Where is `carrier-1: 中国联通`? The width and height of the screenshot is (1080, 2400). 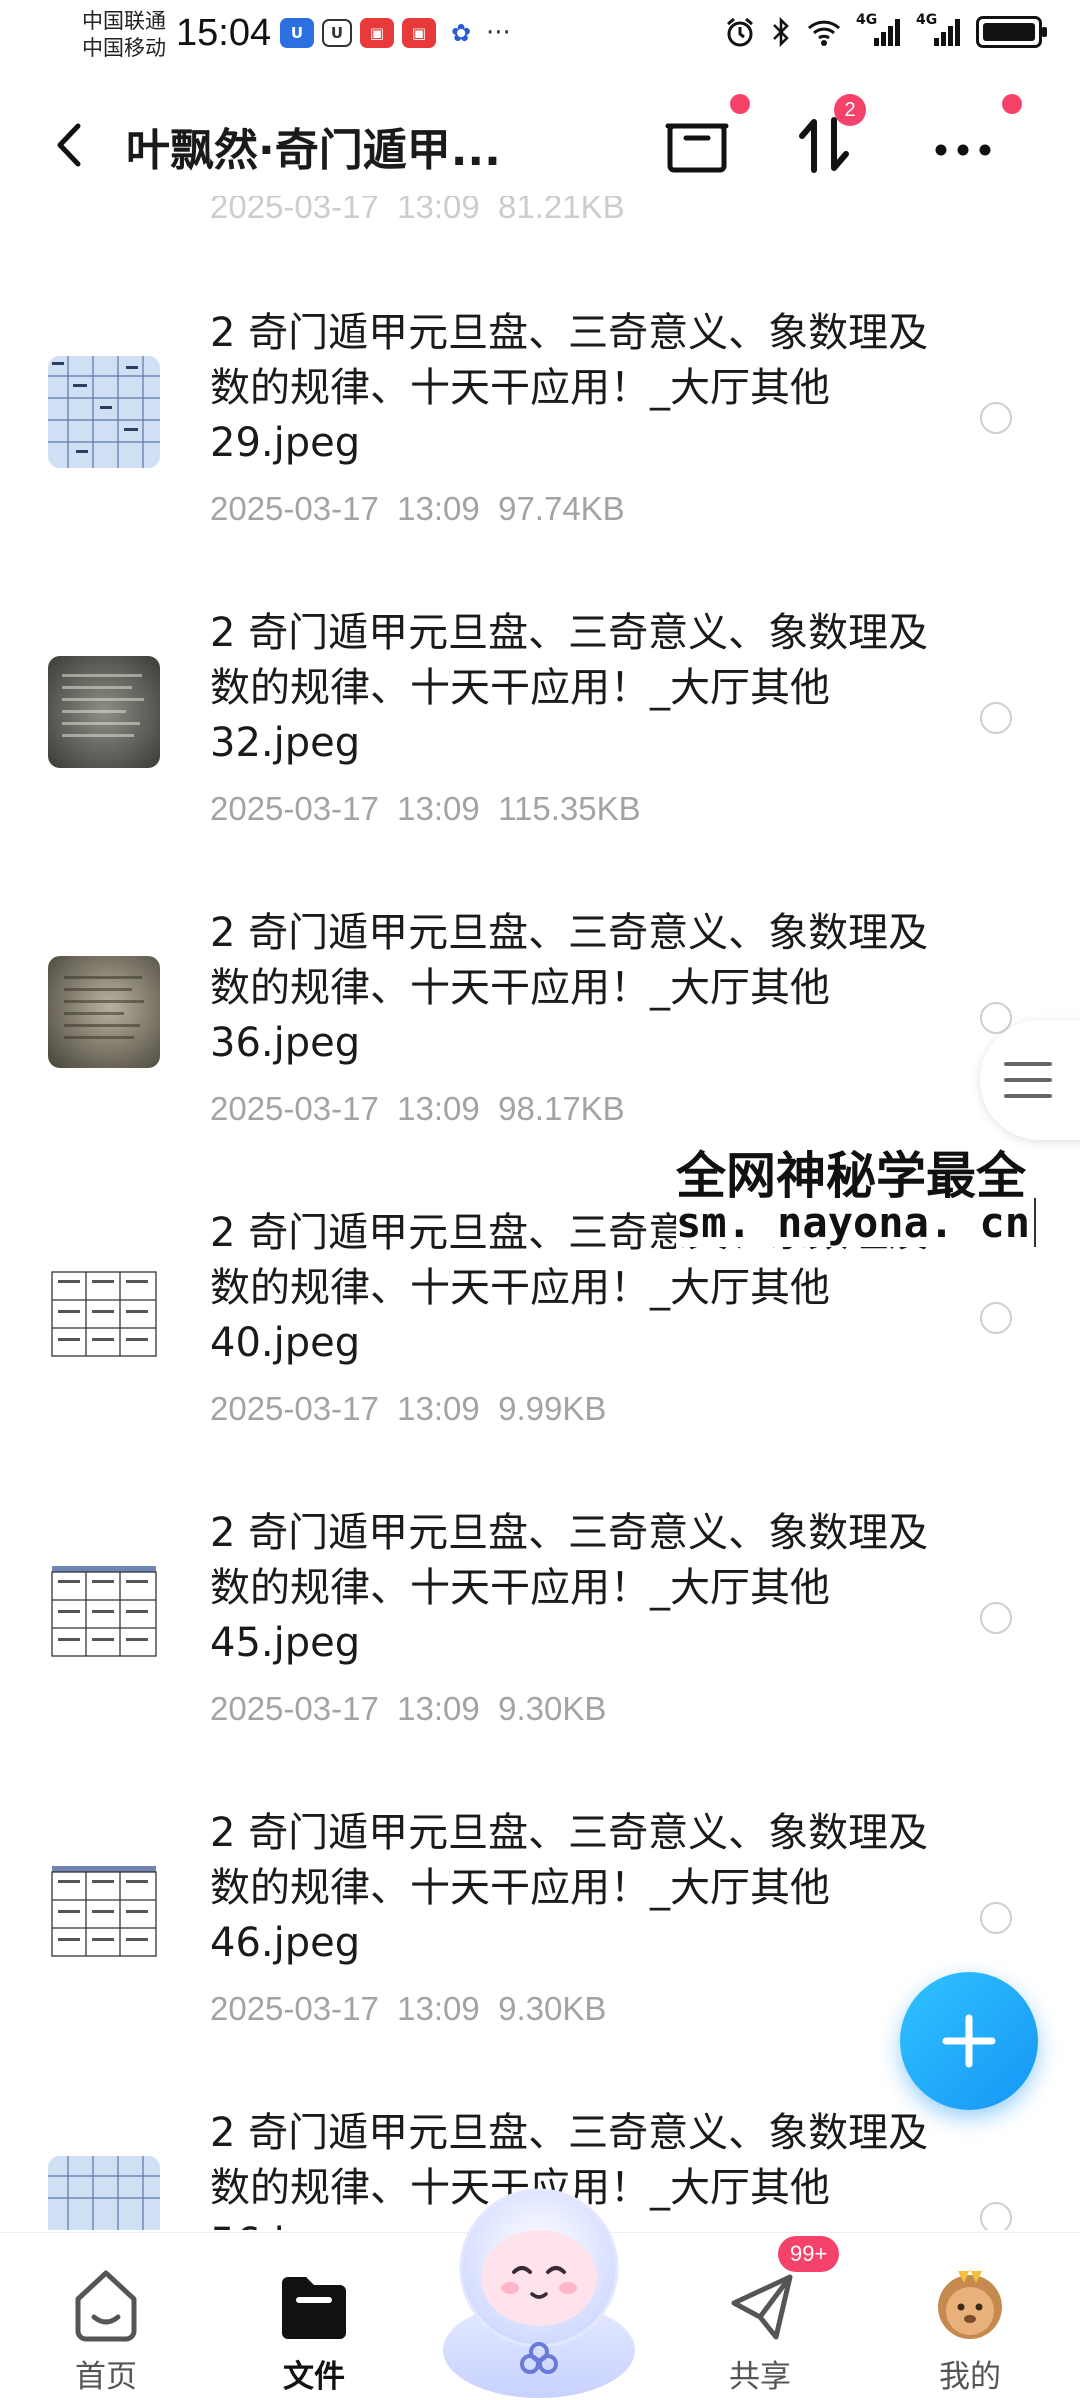 carrier-1: 中国联通 is located at coordinates (124, 21).